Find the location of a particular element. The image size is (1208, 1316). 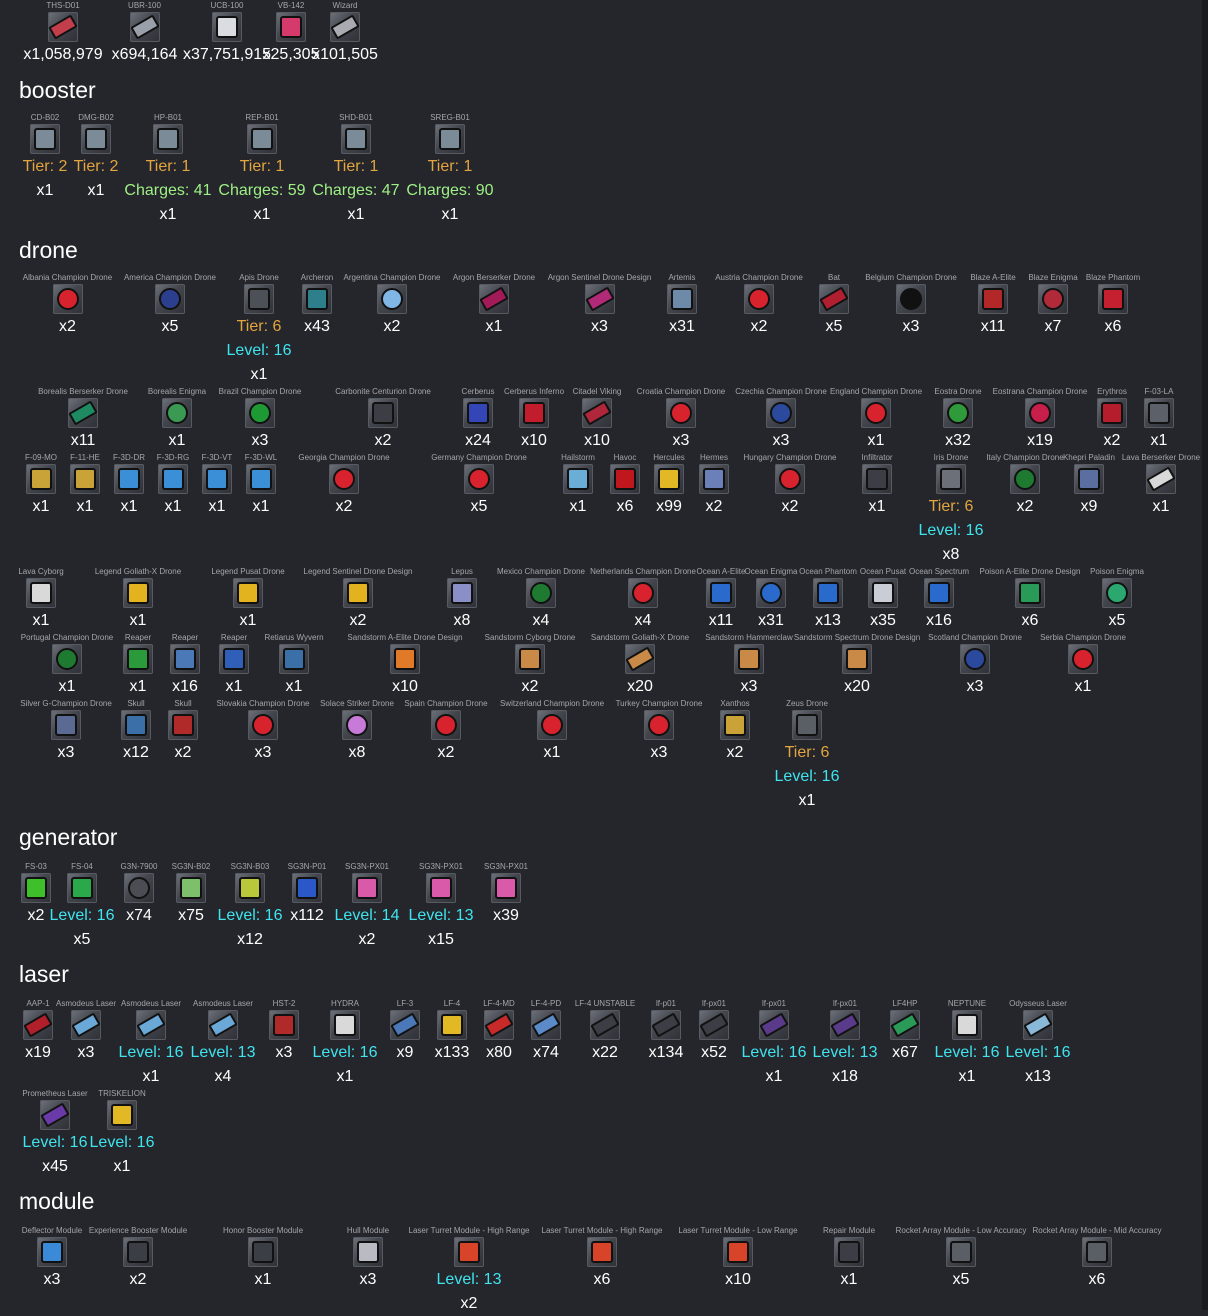

inventory-item-netherlands-champion-drone: Netherlands Champion Drone x4 is located at coordinates (643, 599).